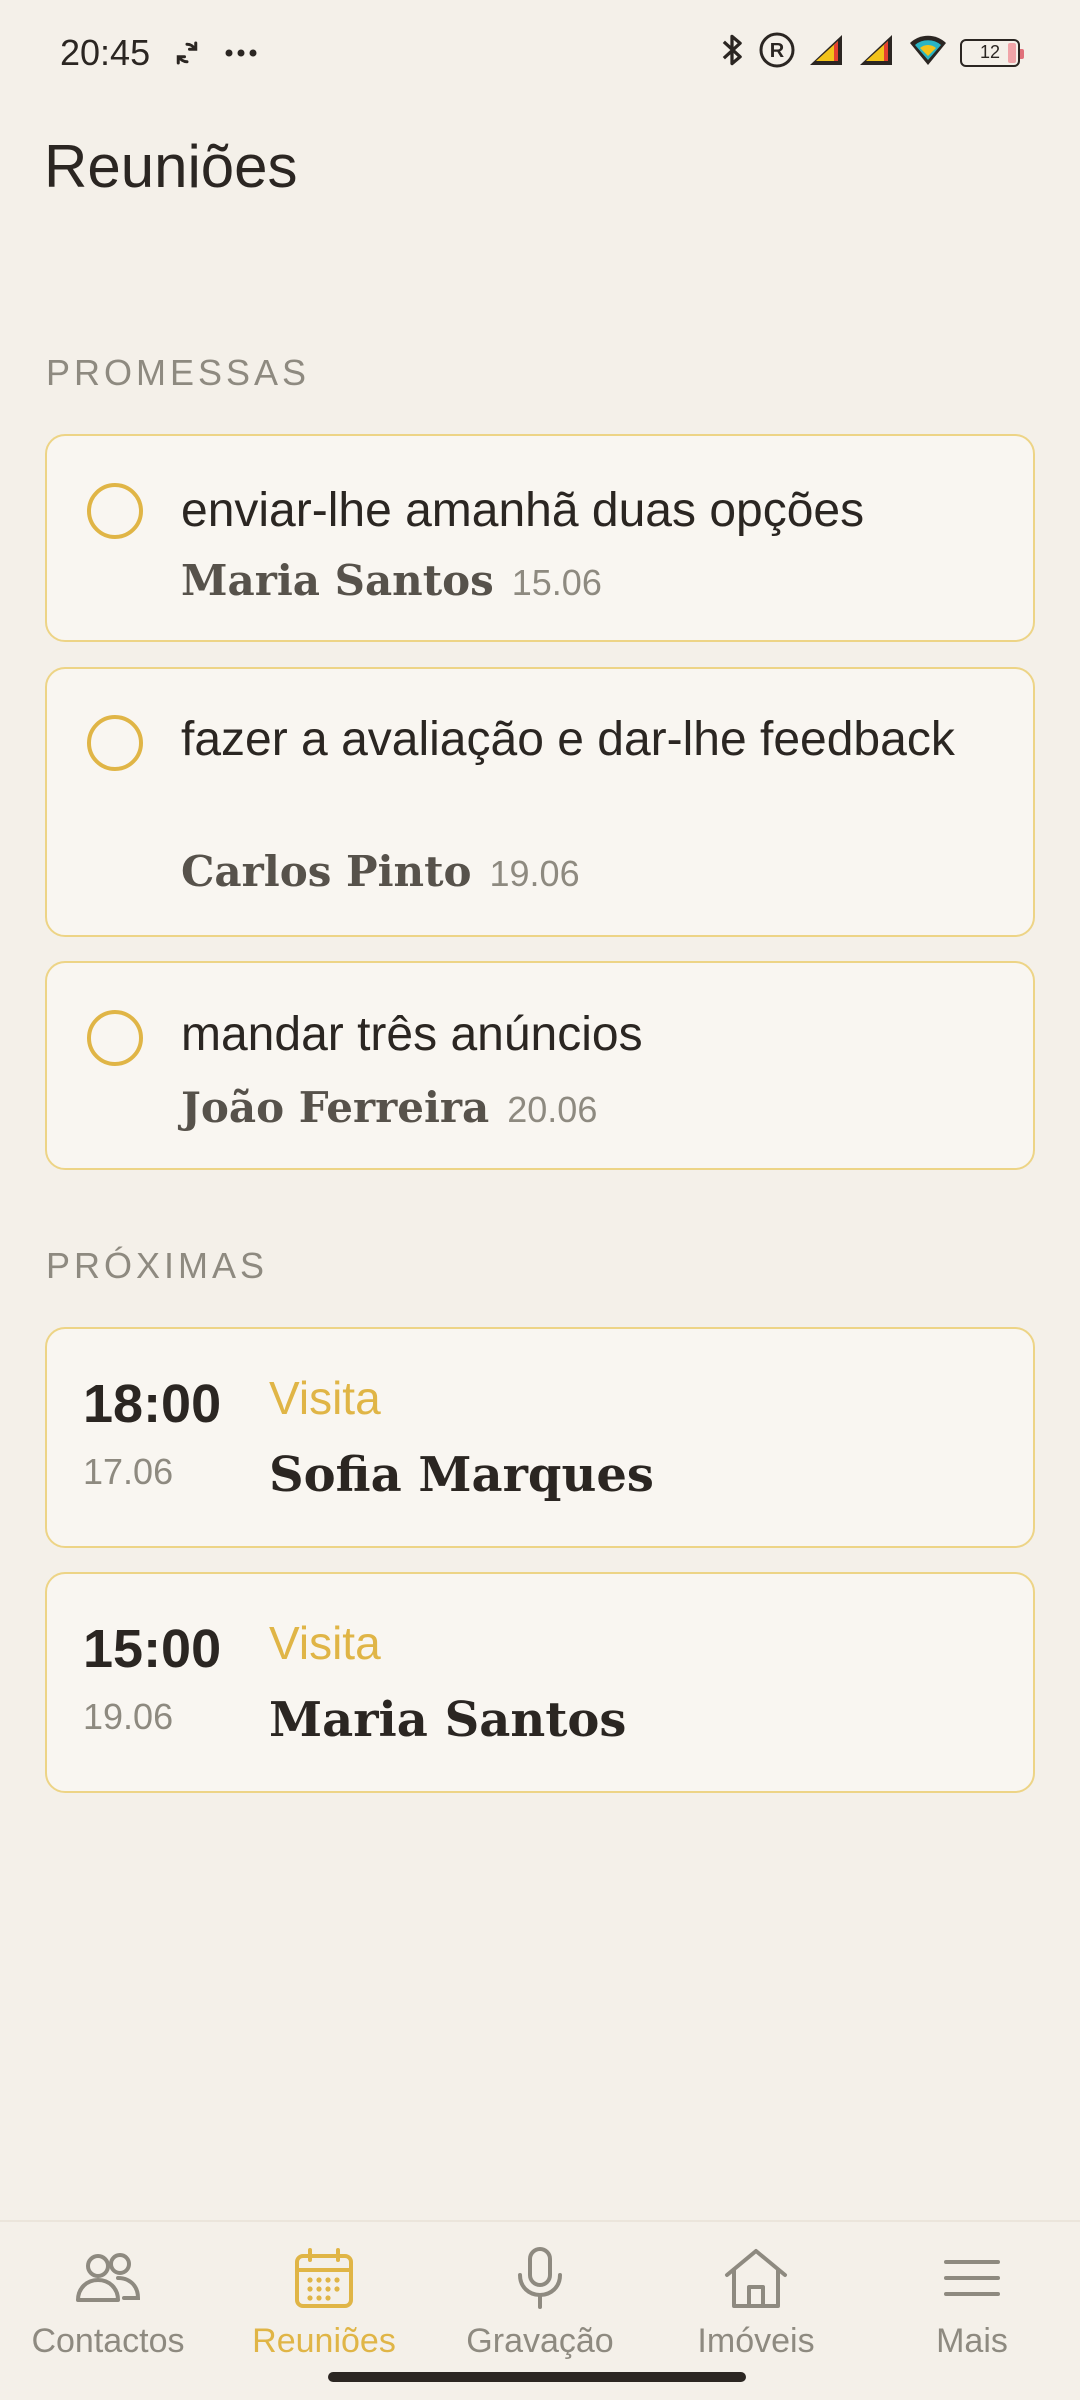 The width and height of the screenshot is (1080, 2400). What do you see at coordinates (241, 53) in the screenshot?
I see `more-dots-icon` at bounding box center [241, 53].